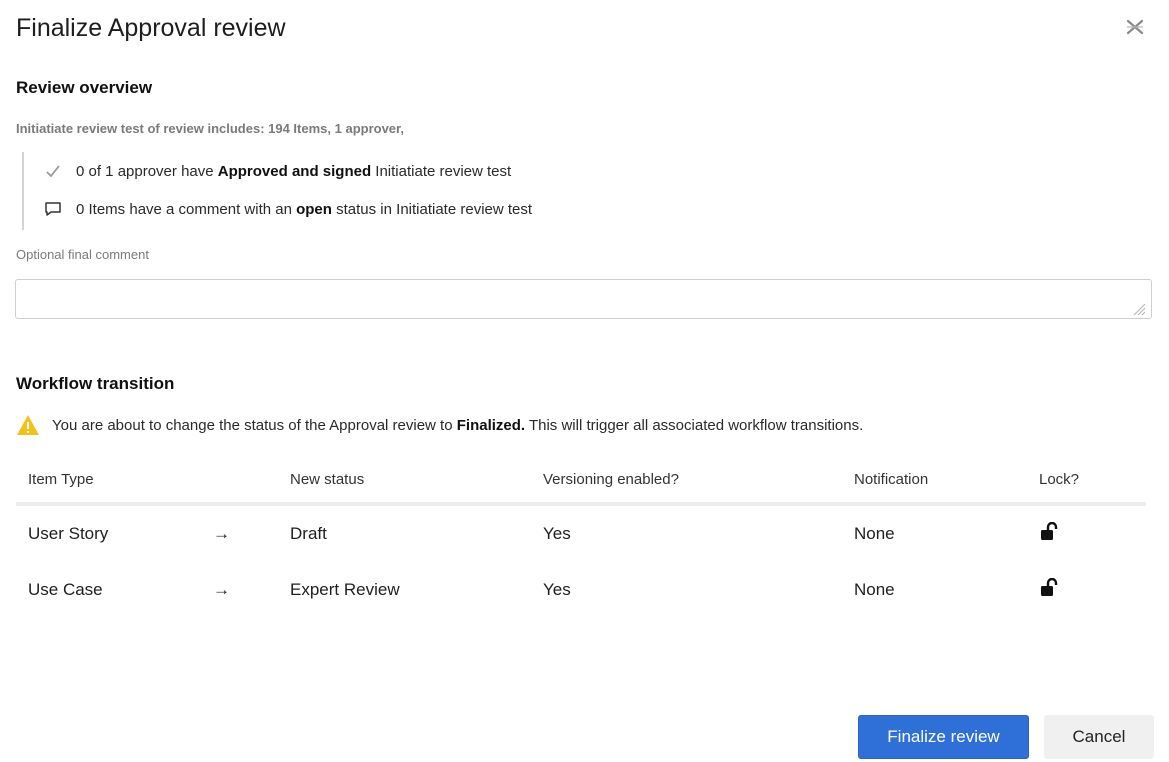 The height and width of the screenshot is (762, 1169). What do you see at coordinates (1138, 308) in the screenshot?
I see `resize-grip-icon` at bounding box center [1138, 308].